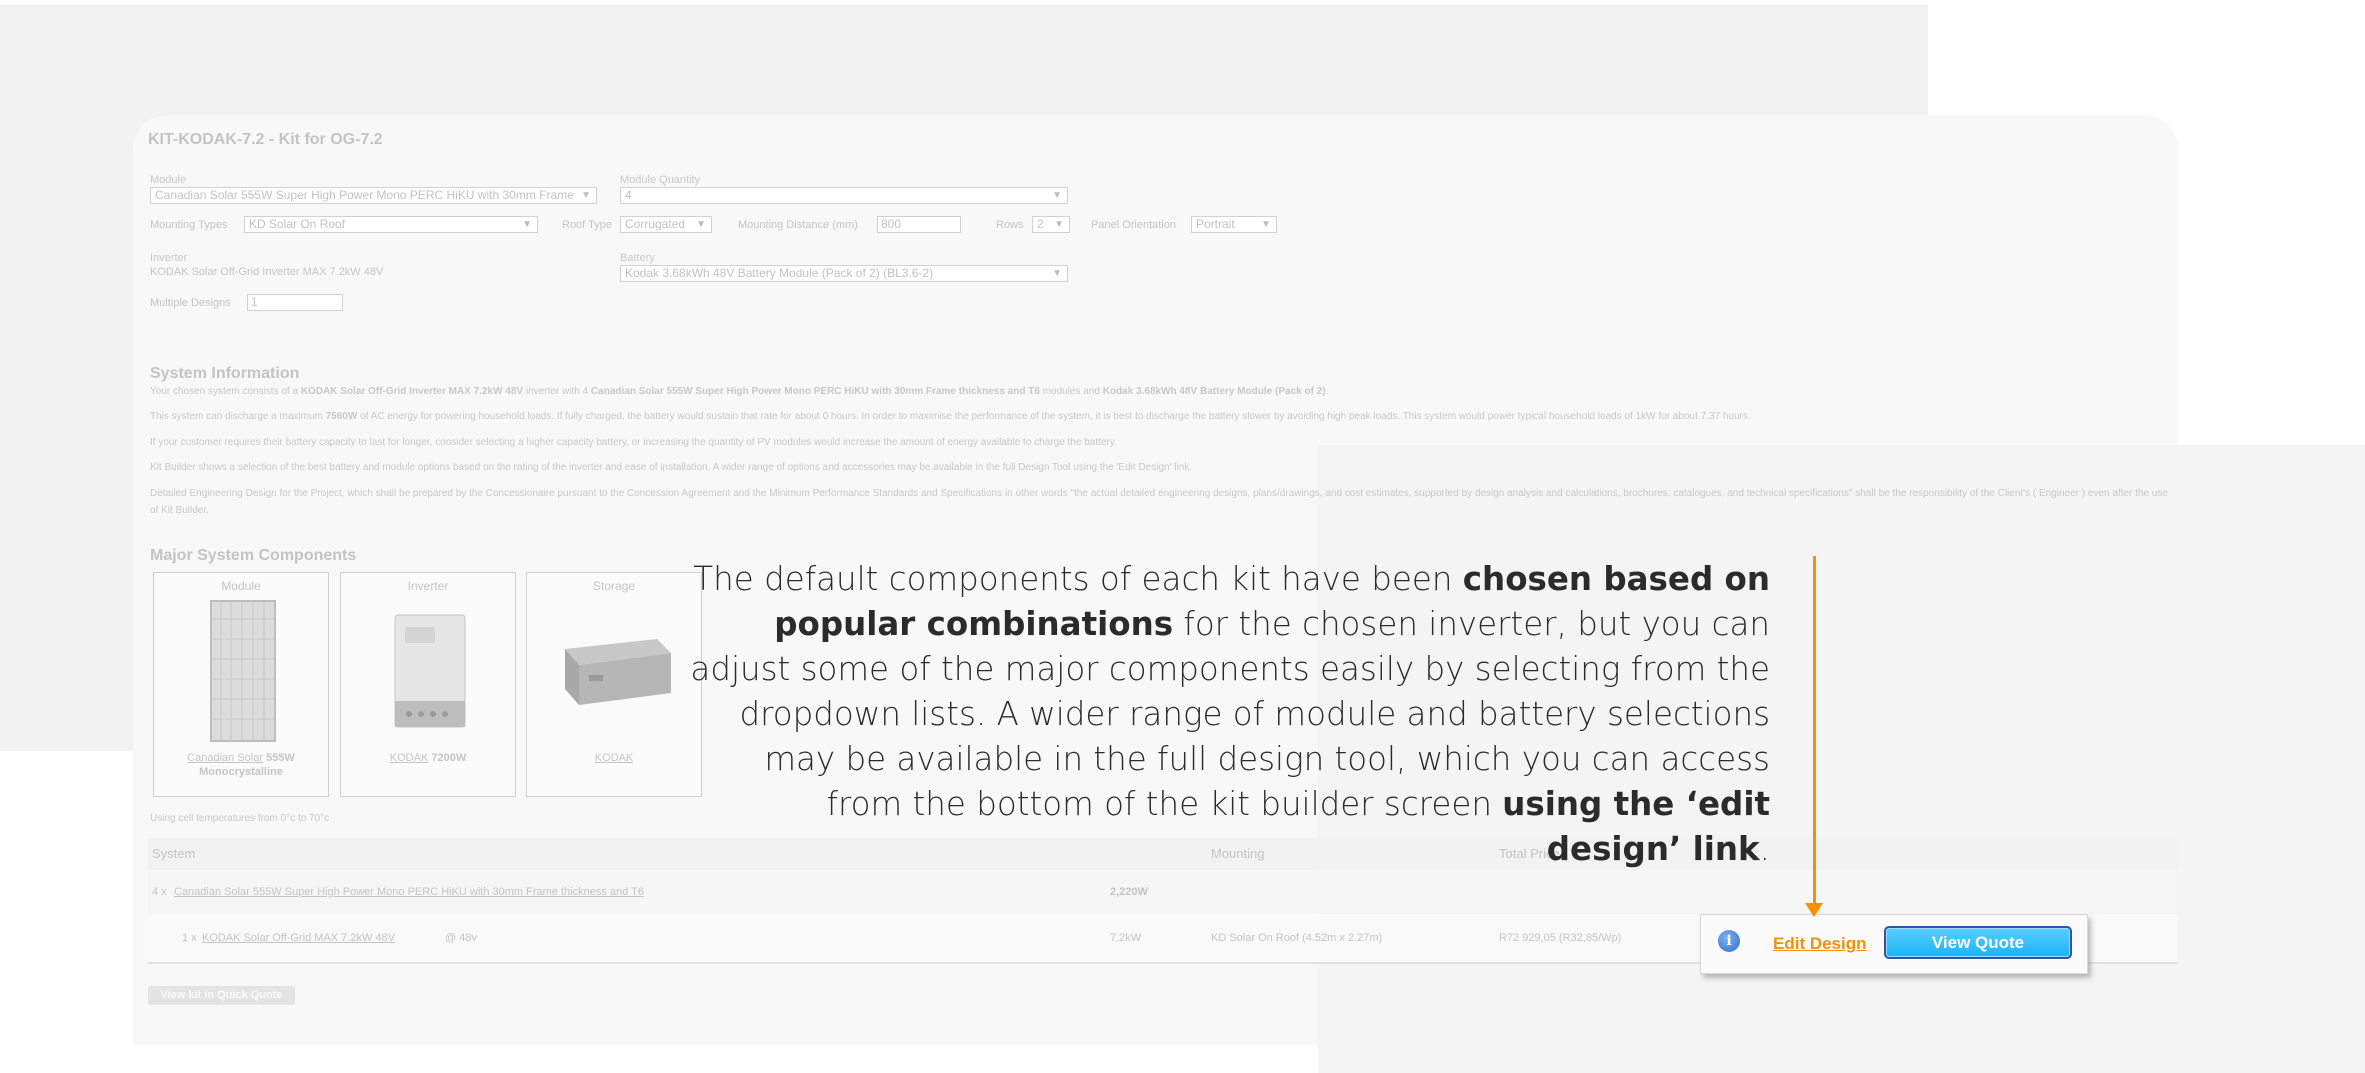  What do you see at coordinates (169, 258) in the screenshot?
I see `inverter-label: Inverter` at bounding box center [169, 258].